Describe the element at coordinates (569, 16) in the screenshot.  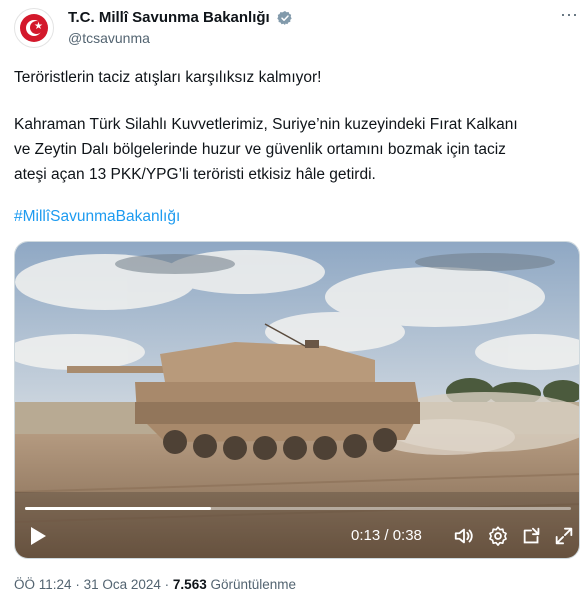
I see `more-icon: ···` at that location.